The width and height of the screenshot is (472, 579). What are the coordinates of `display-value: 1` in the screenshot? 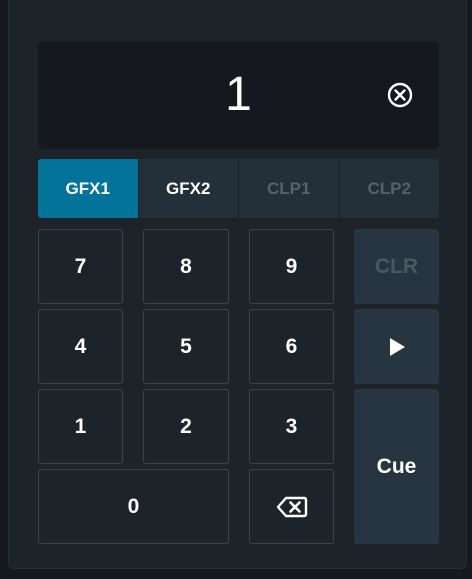 It's located at (238, 94).